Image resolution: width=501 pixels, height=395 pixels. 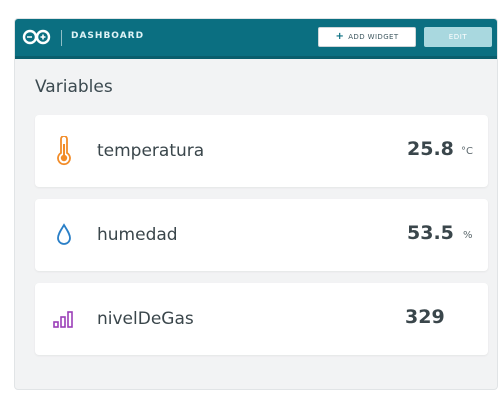 What do you see at coordinates (64, 235) in the screenshot?
I see `water-drop-icon` at bounding box center [64, 235].